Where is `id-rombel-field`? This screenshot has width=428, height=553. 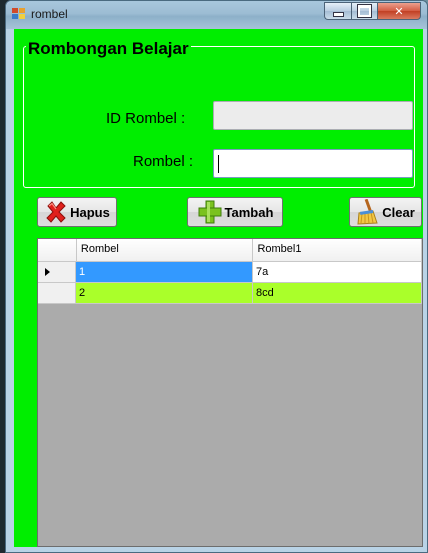
id-rombel-field is located at coordinates (313, 115).